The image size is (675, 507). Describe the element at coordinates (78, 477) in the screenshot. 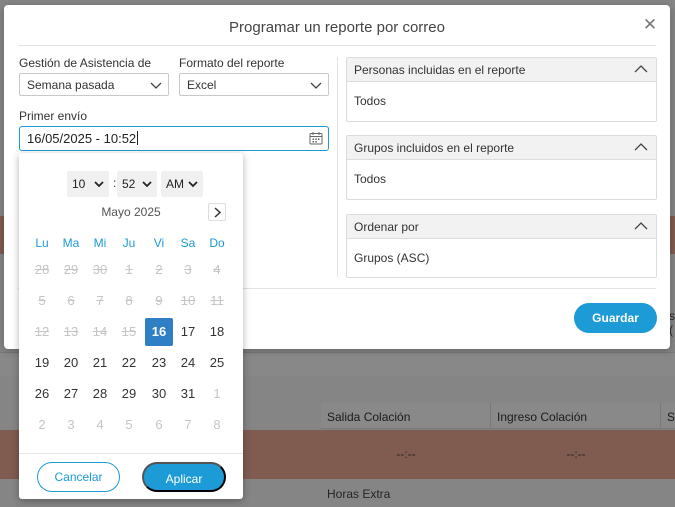

I see `cancel-button: Cancelar` at that location.